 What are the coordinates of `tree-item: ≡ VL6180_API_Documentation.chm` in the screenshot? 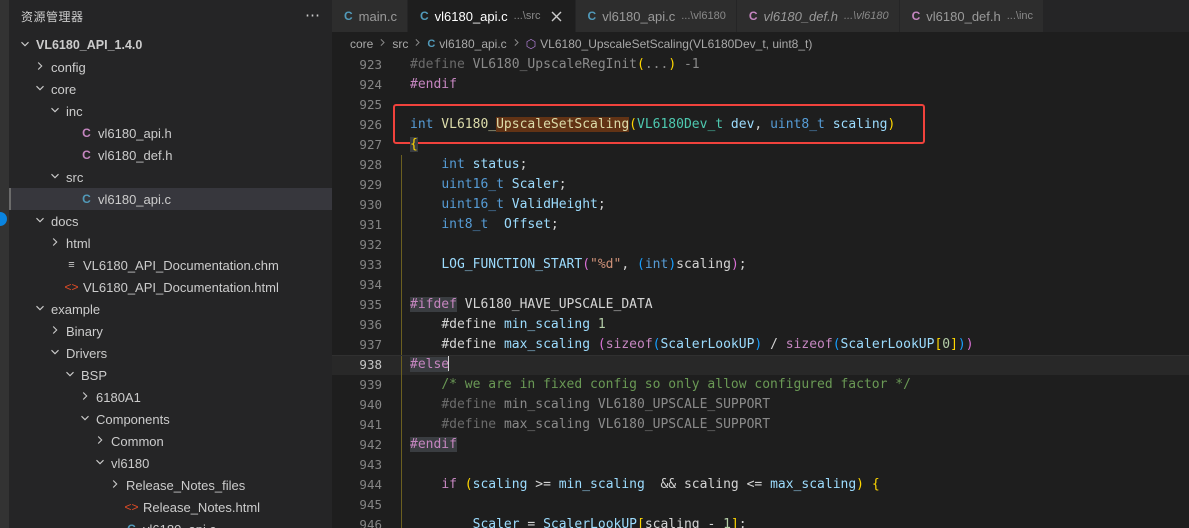 It's located at (170, 265).